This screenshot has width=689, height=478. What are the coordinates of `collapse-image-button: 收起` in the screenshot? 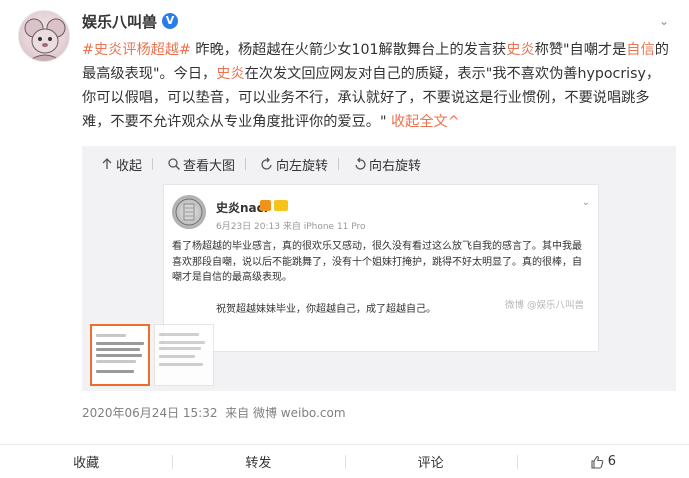 It's located at (121, 164).